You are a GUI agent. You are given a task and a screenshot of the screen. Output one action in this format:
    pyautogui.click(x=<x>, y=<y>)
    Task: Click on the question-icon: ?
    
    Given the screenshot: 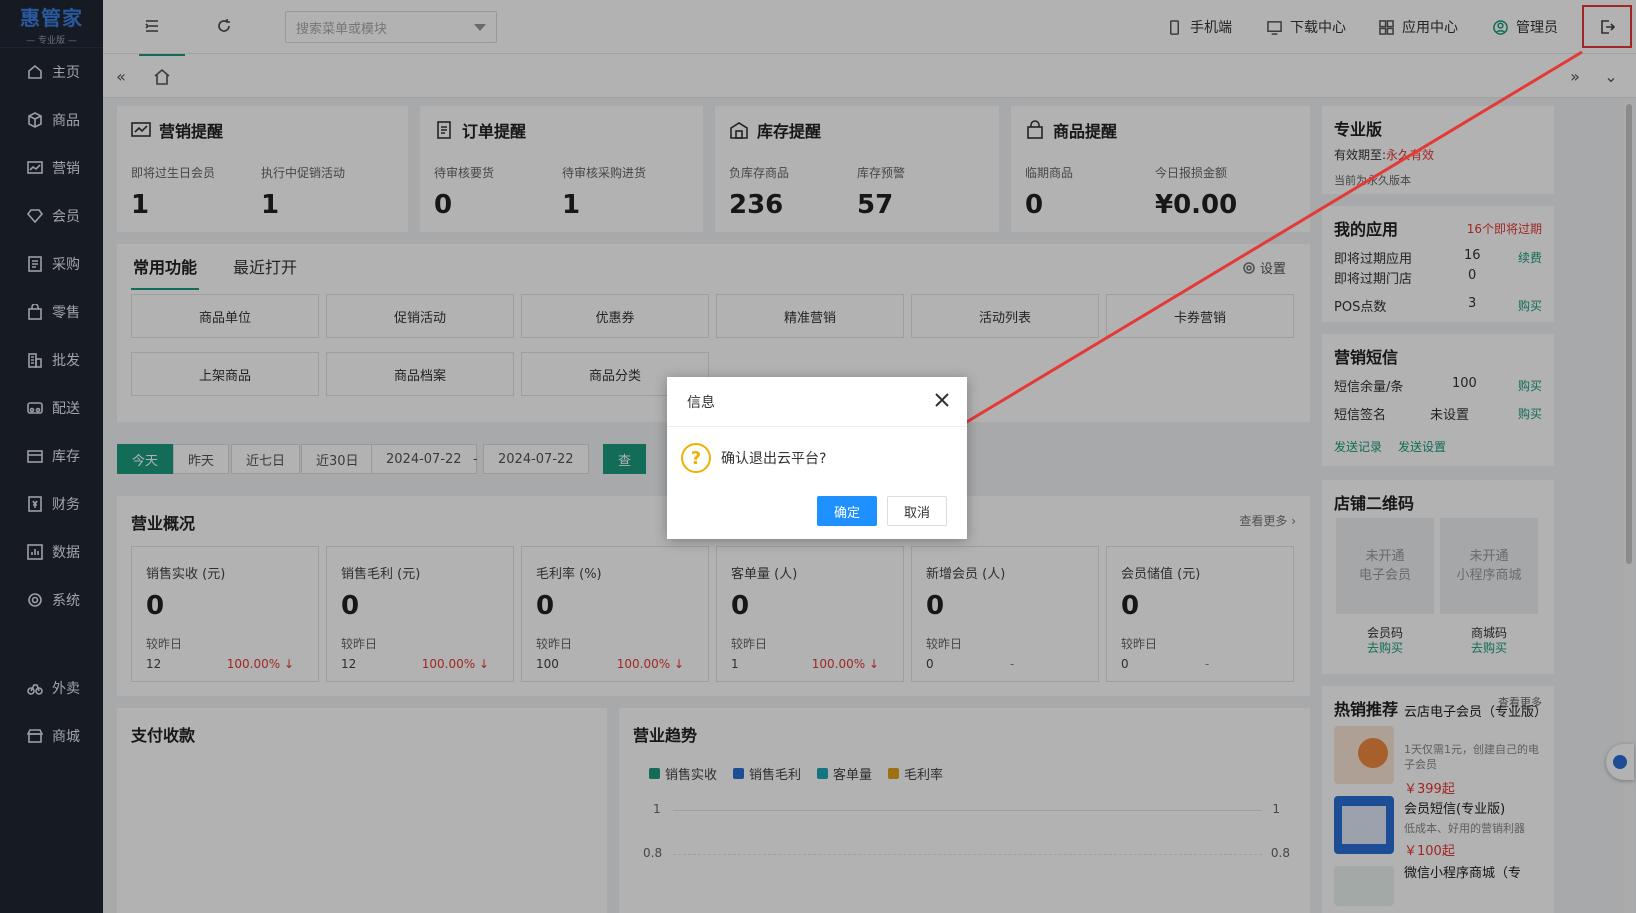 What is the action you would take?
    pyautogui.click(x=696, y=458)
    